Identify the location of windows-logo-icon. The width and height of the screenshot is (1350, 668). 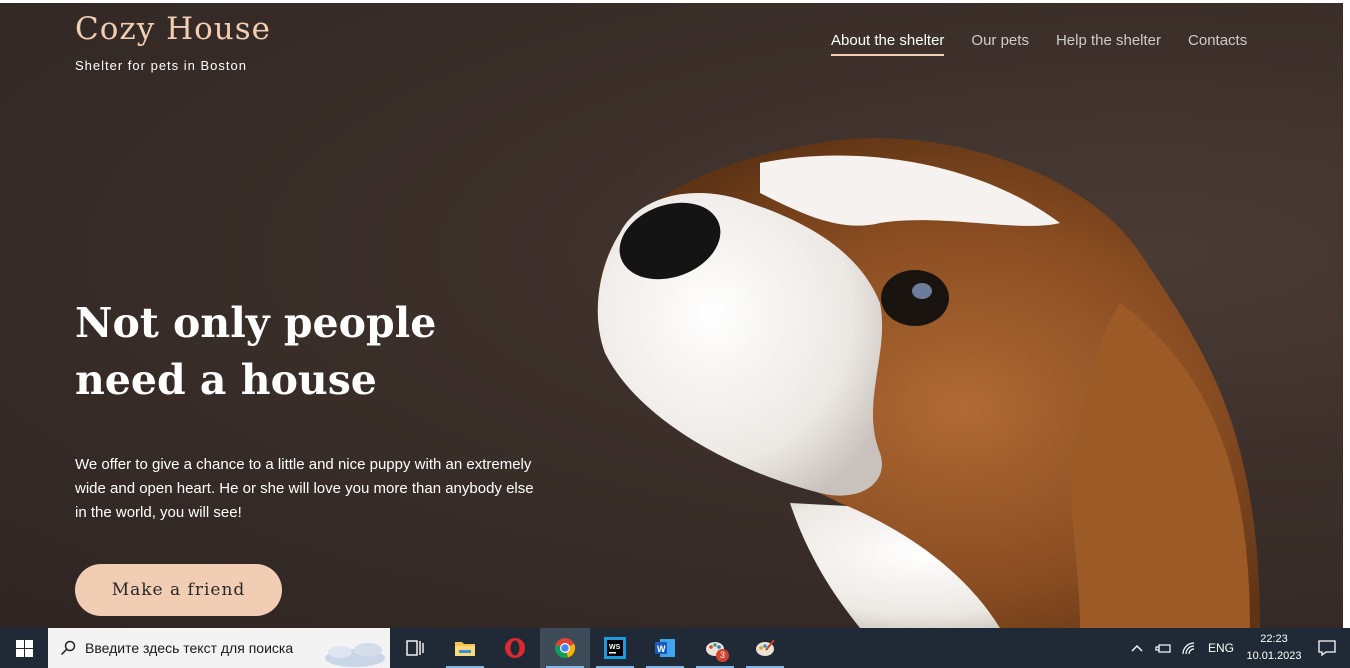
(24, 648).